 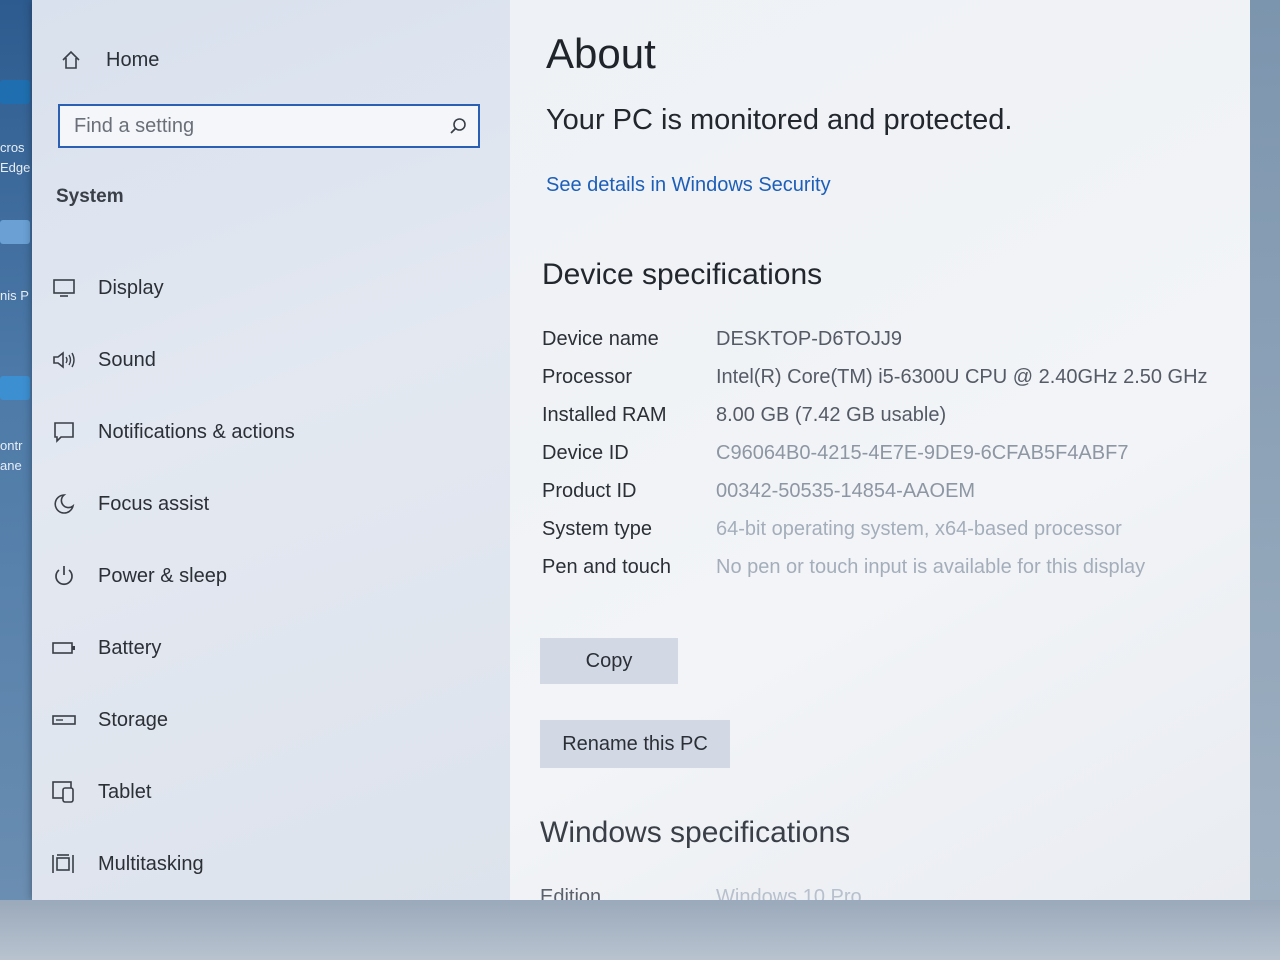 I want to click on spec-key: Installed RAM, so click(x=604, y=415).